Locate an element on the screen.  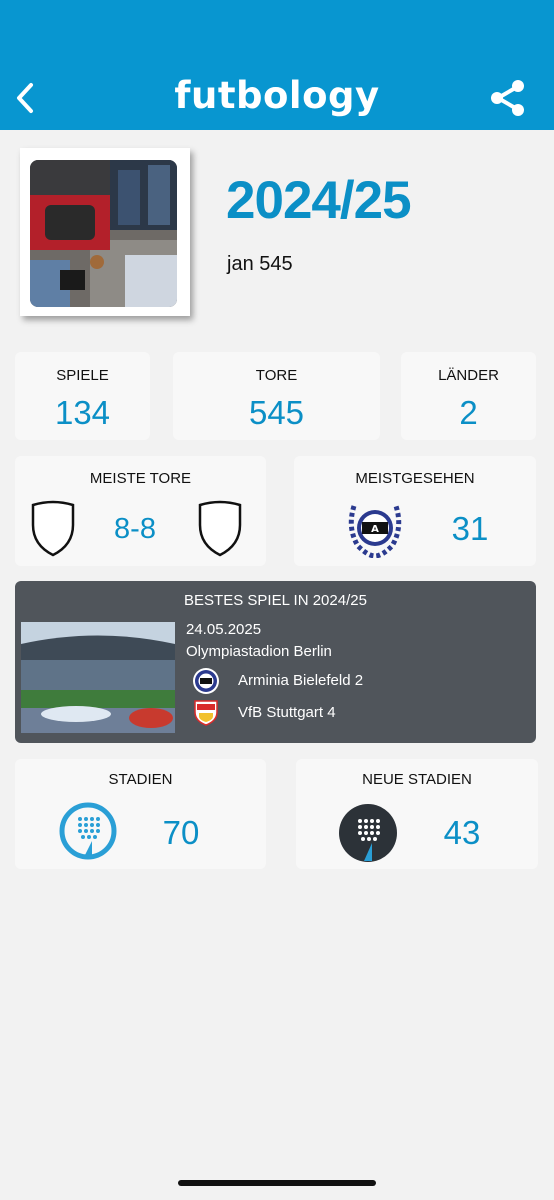
best-match-photo is located at coordinates (98, 677).